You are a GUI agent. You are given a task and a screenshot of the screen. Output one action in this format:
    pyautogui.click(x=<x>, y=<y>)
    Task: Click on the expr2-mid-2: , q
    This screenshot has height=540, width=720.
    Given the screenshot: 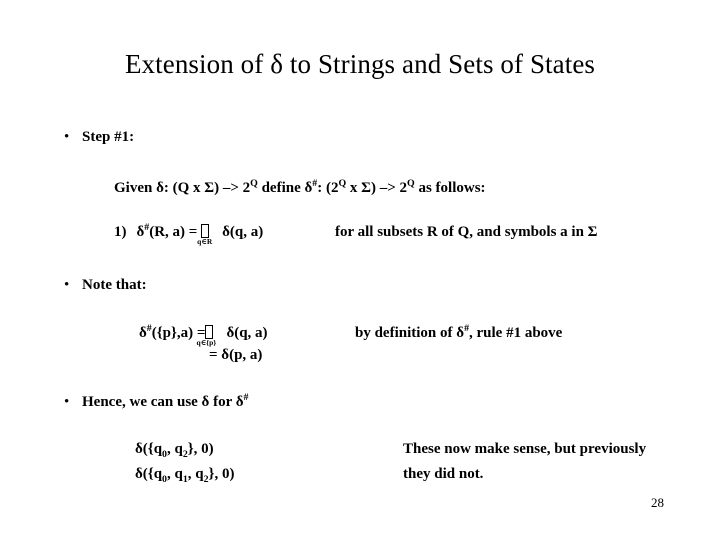 What is the action you would take?
    pyautogui.click(x=195, y=474)
    